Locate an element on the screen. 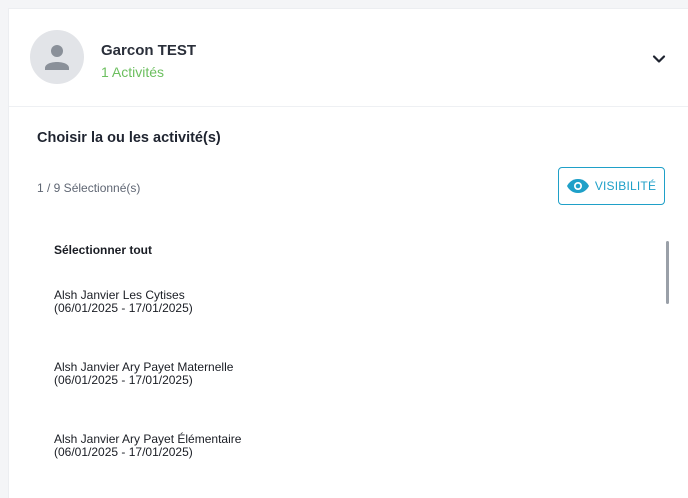 The width and height of the screenshot is (688, 498). eye-icon is located at coordinates (577, 186).